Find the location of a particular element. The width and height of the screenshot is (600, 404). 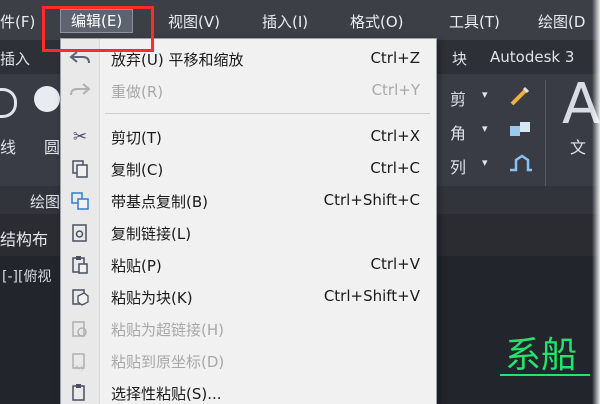

ribbon-circle-label: 圆 is located at coordinates (52, 146).